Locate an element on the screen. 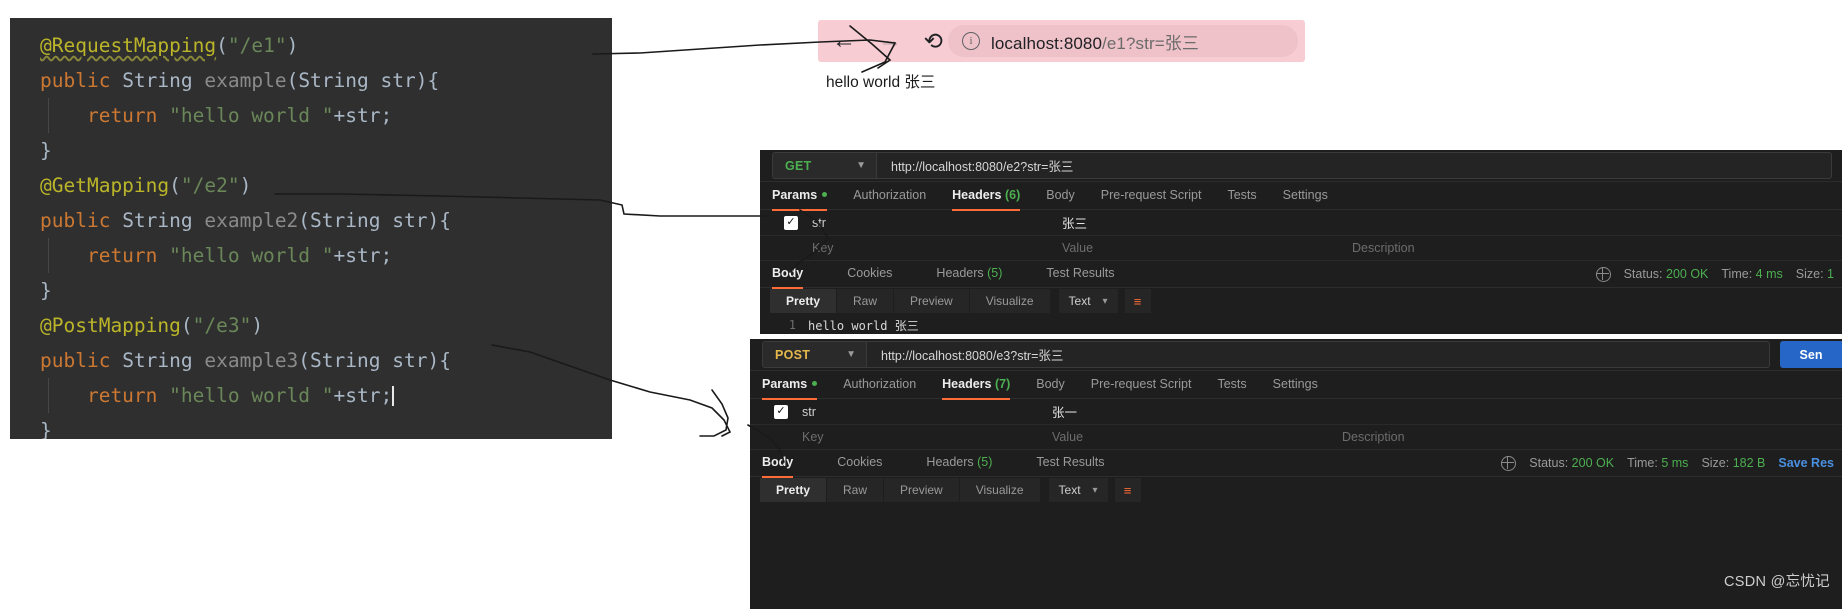  post-view-pretty: Pretty is located at coordinates (794, 490).